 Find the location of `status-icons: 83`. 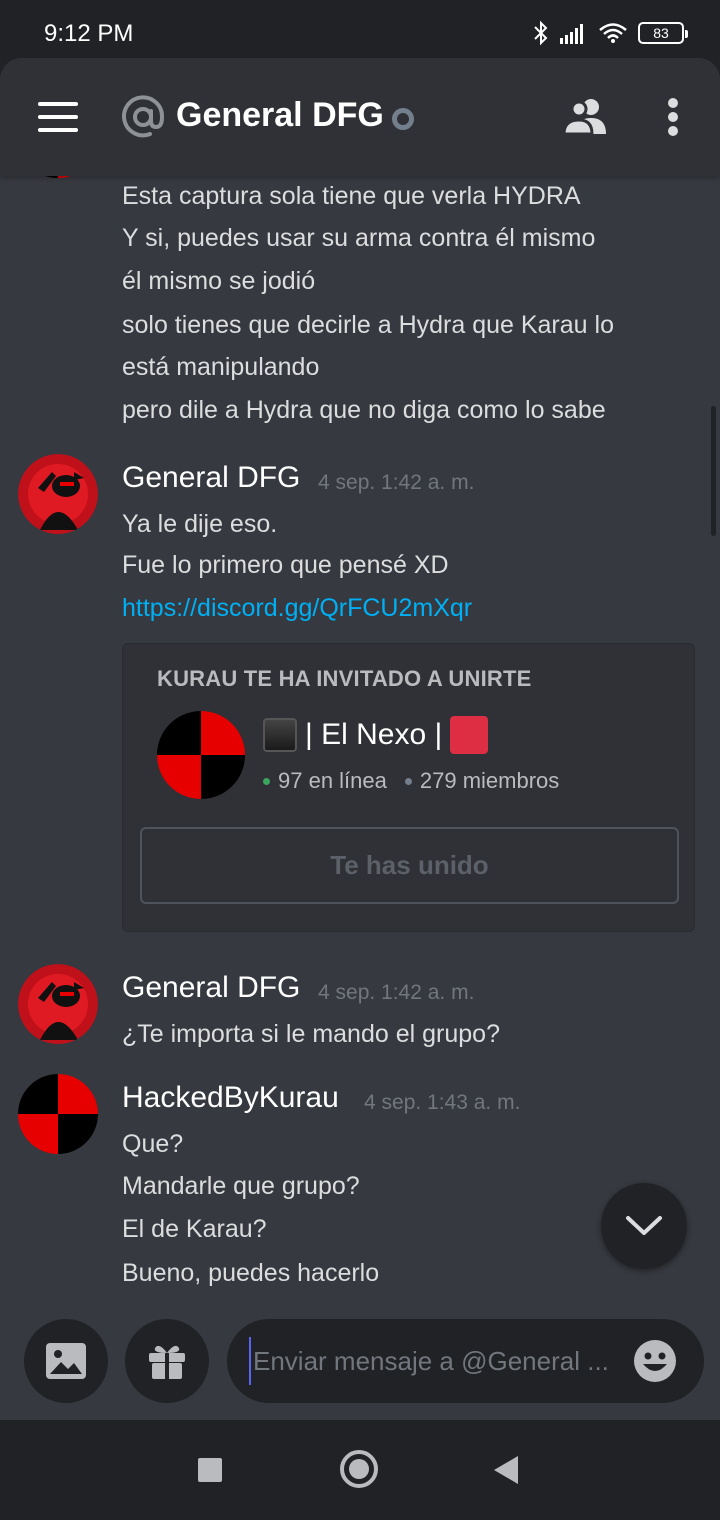

status-icons: 83 is located at coordinates (610, 33).